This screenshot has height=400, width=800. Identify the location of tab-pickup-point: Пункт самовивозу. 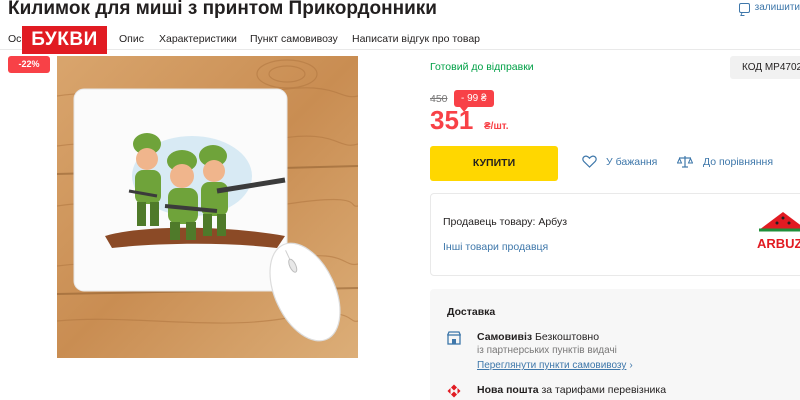
(294, 39).